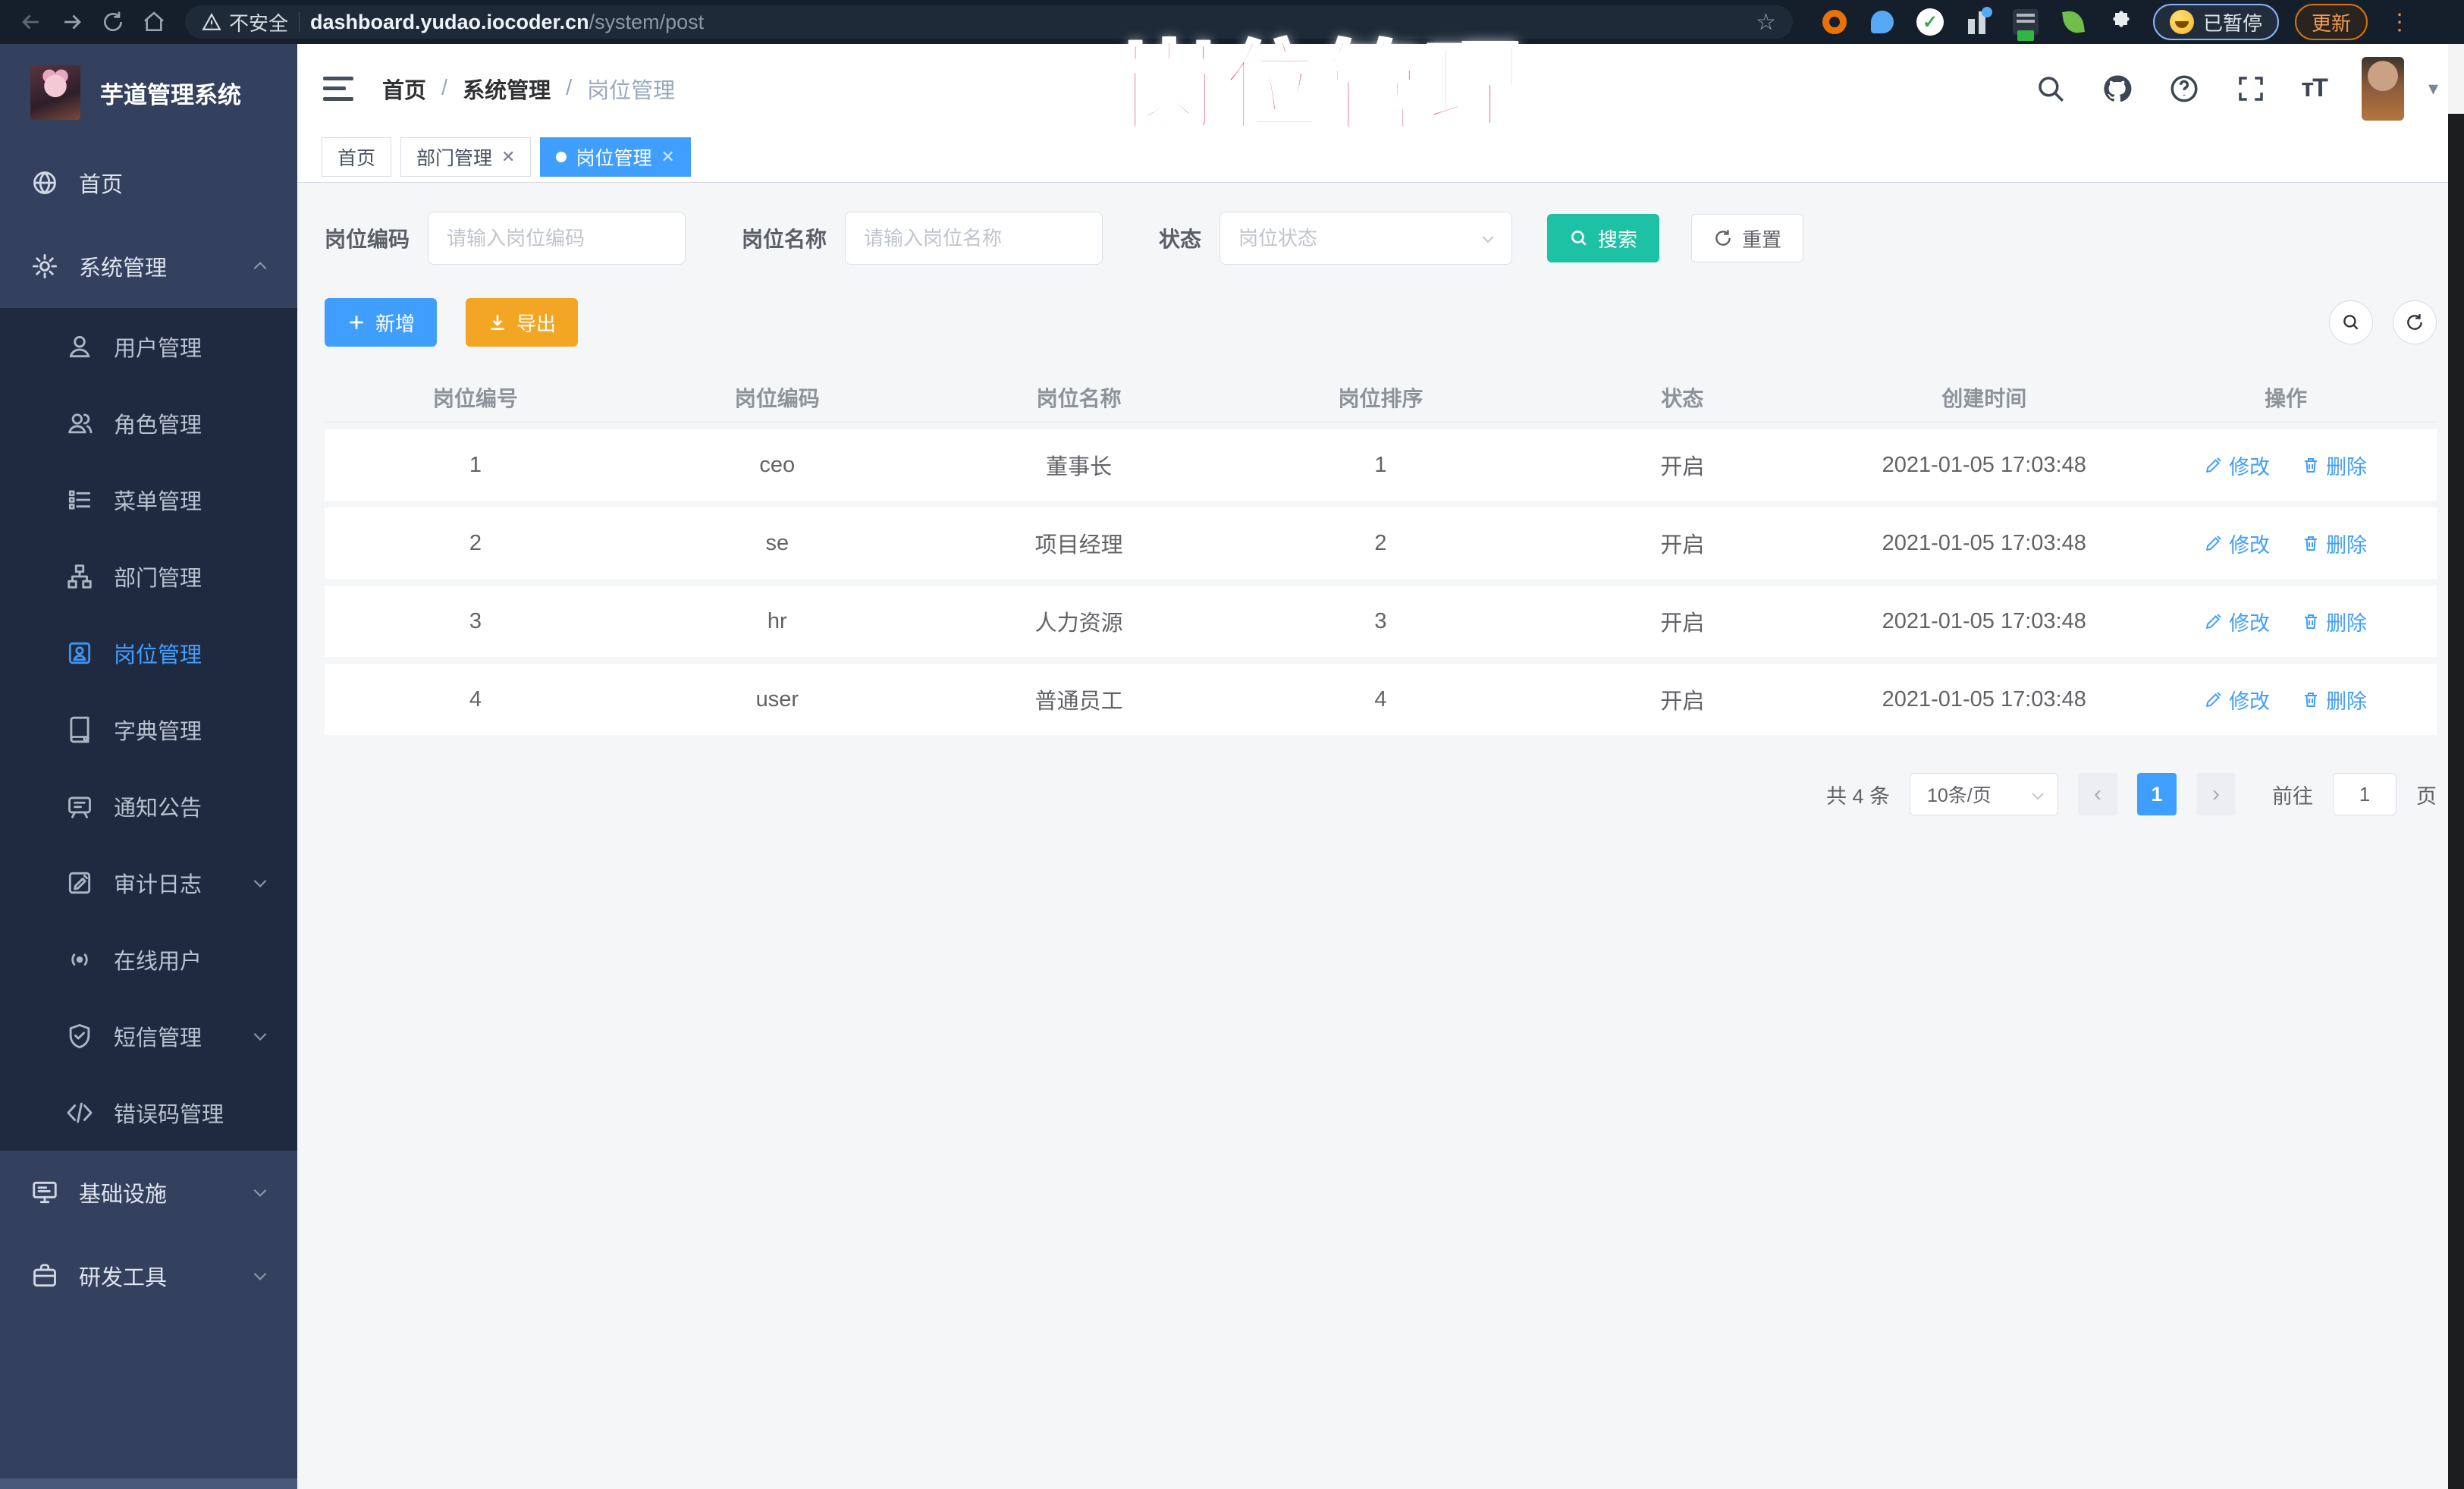  What do you see at coordinates (148, 1192) in the screenshot?
I see `sidebar-item-infra: 基础设施` at bounding box center [148, 1192].